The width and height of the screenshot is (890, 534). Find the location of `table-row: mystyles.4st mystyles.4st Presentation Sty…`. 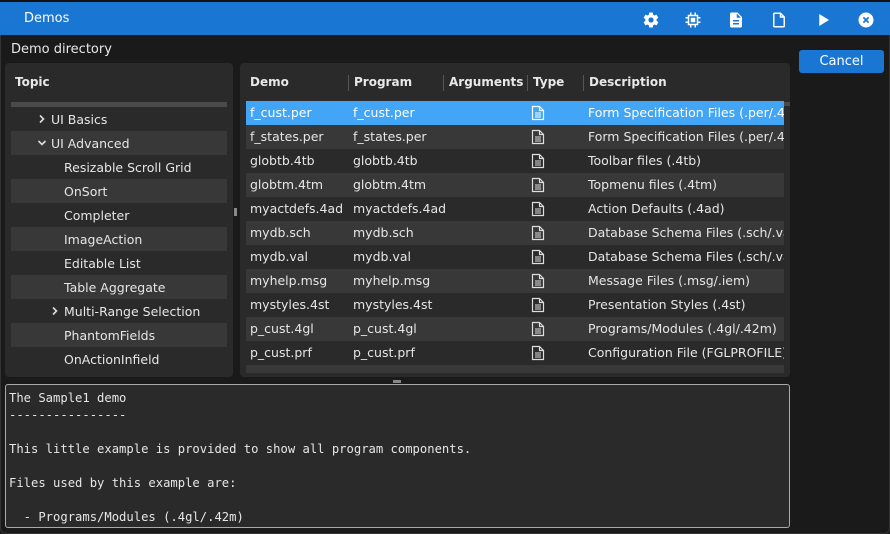

table-row: mystyles.4st mystyles.4st Presentation Sty… is located at coordinates (515, 305).